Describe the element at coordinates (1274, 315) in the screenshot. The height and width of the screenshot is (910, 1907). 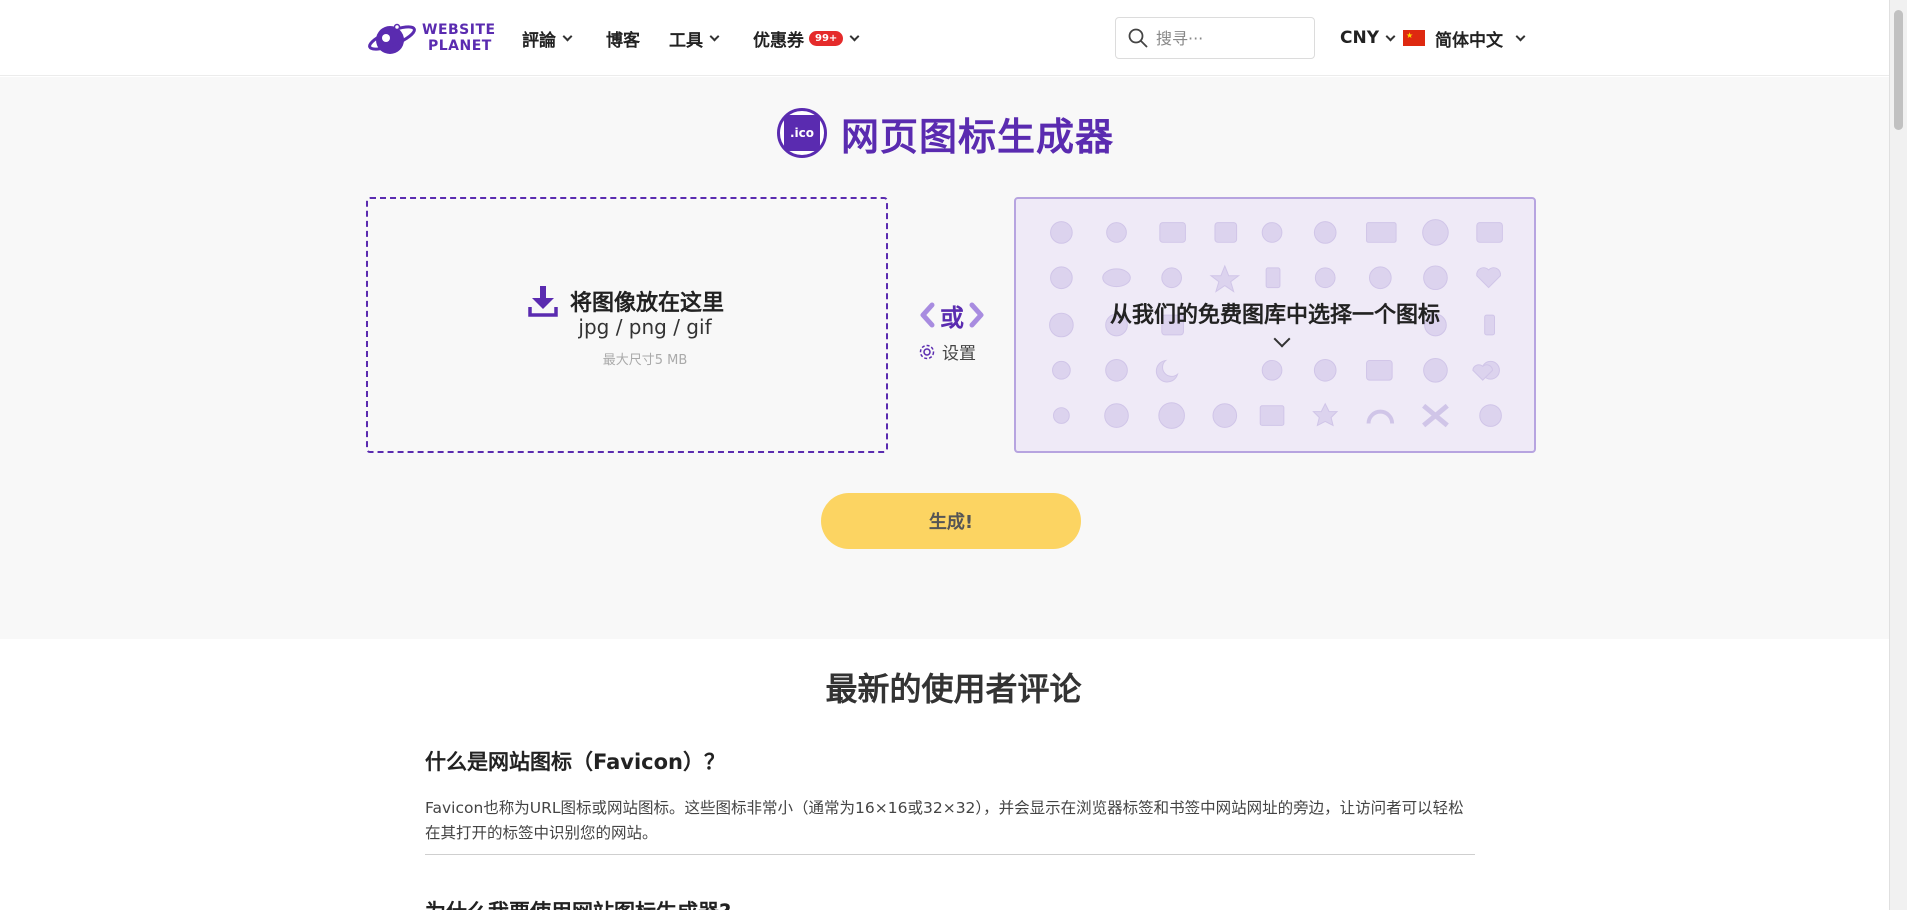
I see `library-label: 从我们的免费图库中选择一个图标` at that location.